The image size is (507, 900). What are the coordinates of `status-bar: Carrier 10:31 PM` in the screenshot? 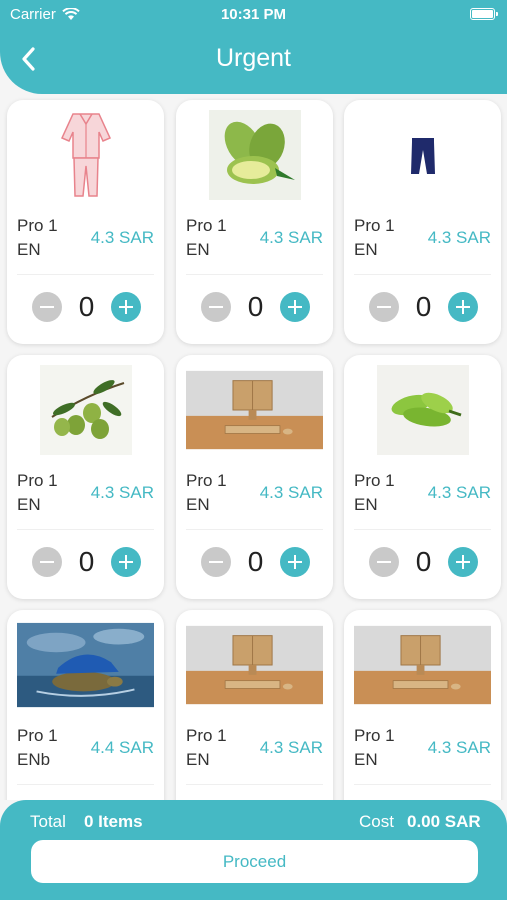 It's located at (253, 15).